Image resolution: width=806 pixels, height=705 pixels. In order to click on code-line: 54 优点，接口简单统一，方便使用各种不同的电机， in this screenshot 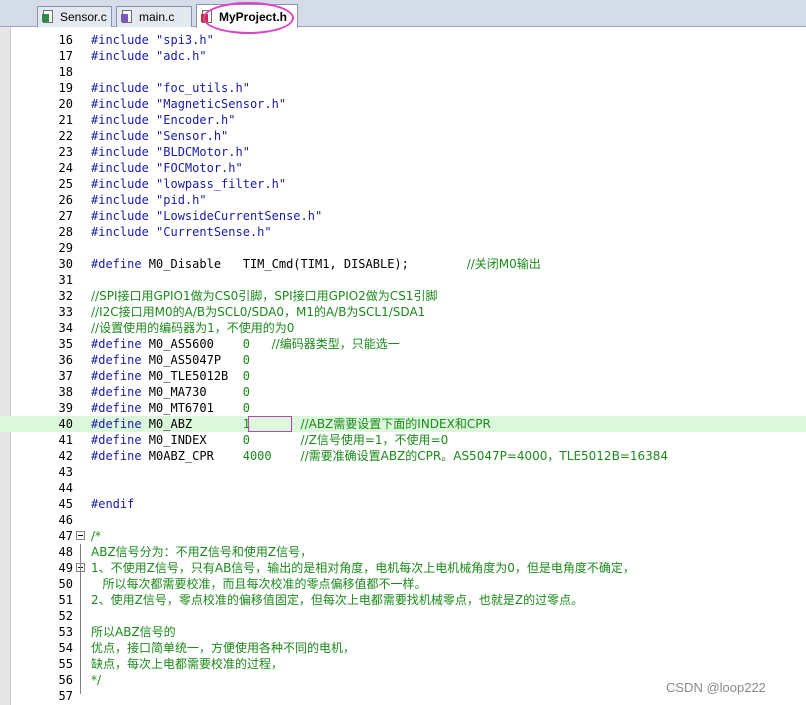, I will do `click(403, 648)`.